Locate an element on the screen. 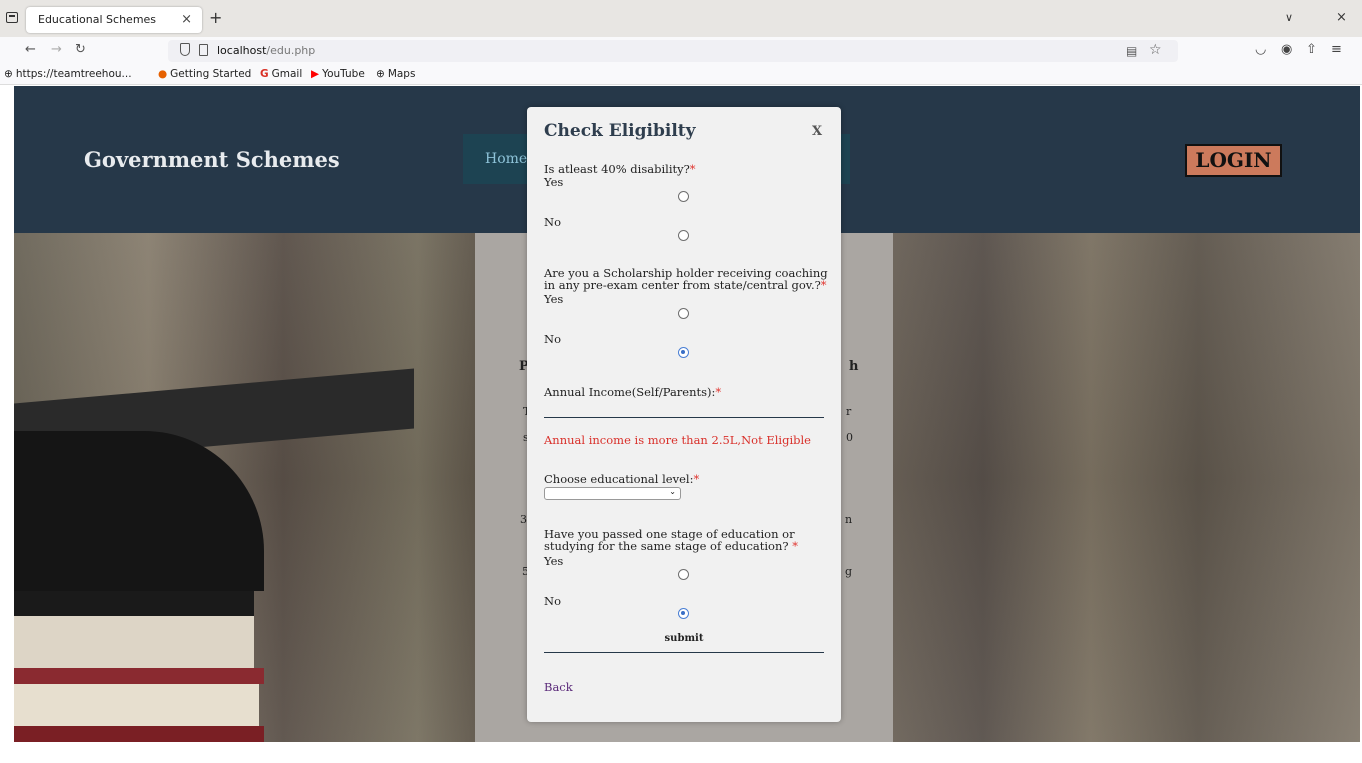  nav-home-link: Home is located at coordinates (506, 159).